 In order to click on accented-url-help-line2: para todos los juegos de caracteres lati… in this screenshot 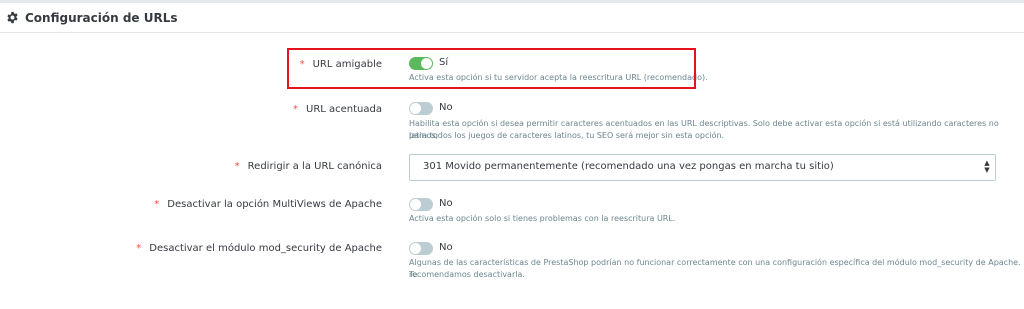, I will do `click(567, 135)`.